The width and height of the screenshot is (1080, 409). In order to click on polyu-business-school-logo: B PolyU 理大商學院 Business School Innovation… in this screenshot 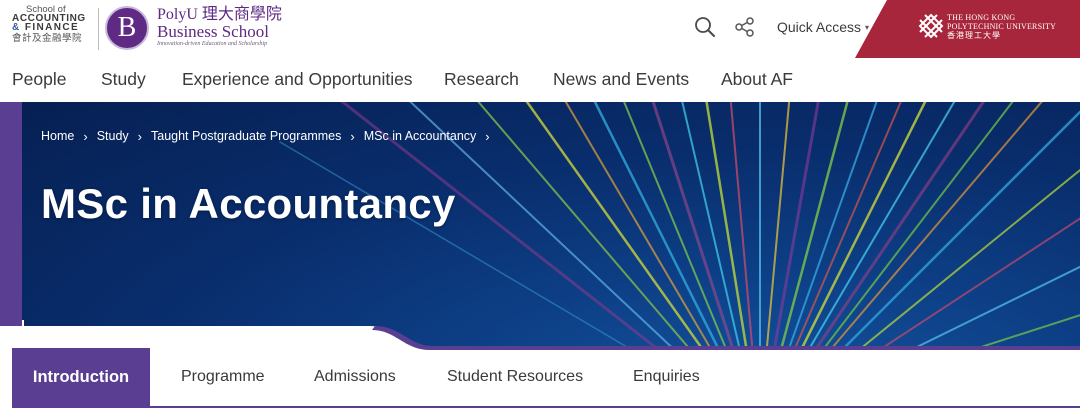, I will do `click(195, 29)`.